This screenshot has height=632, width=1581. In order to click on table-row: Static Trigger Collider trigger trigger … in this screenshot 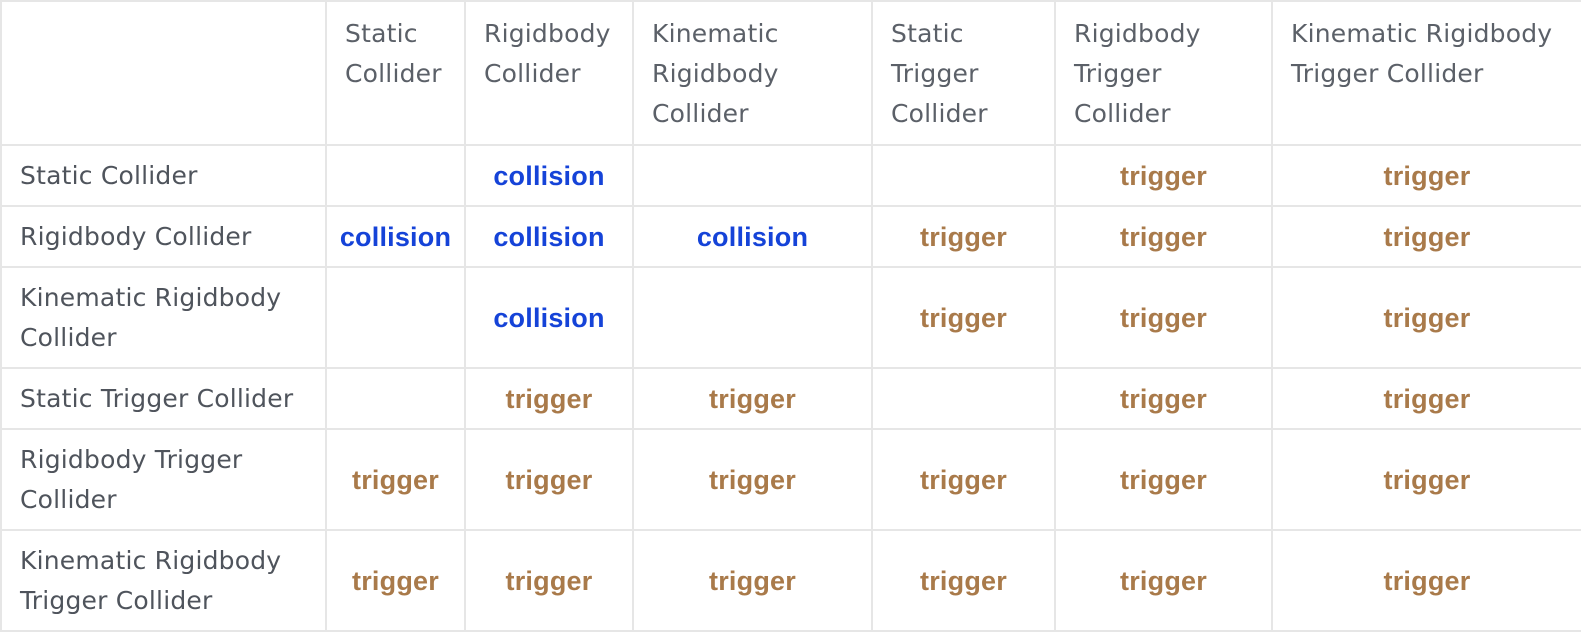, I will do `click(790, 398)`.